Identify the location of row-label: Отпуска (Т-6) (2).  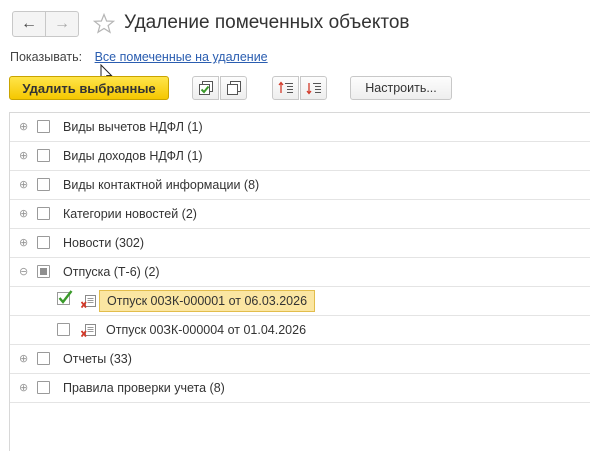
(111, 272).